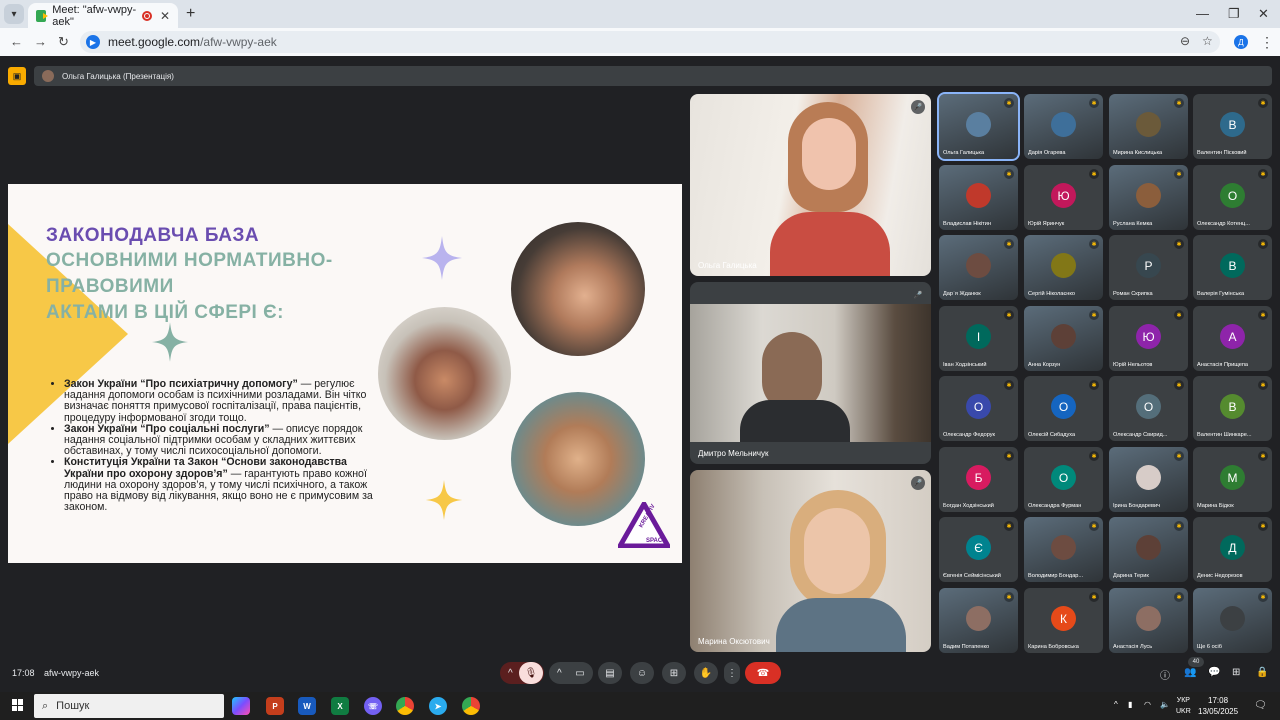  Describe the element at coordinates (1232, 620) in the screenshot. I see `participant-tile: ✱ Ще 6 осіб` at that location.